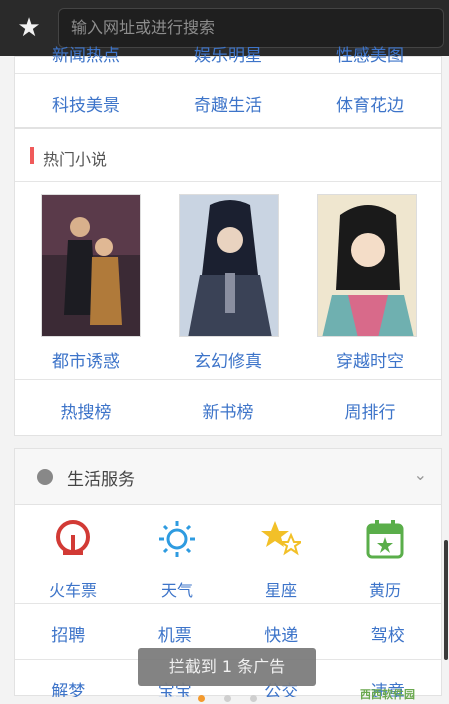 This screenshot has width=449, height=704. Describe the element at coordinates (86, 53) in the screenshot. I see `link-partial-1: 新闻热点` at that location.